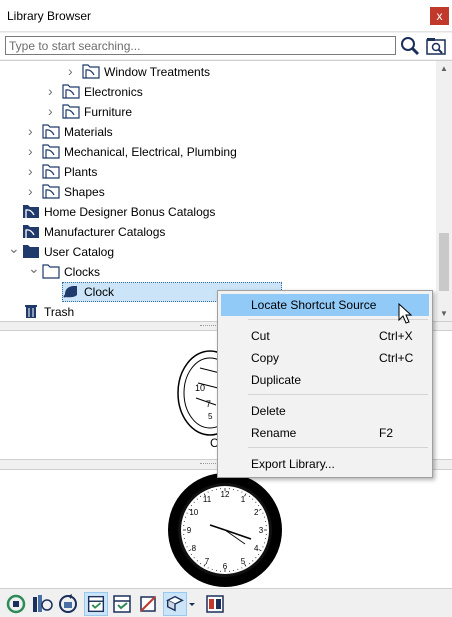 The height and width of the screenshot is (617, 452). I want to click on tree-item: › Window Treatments, so click(217, 72).